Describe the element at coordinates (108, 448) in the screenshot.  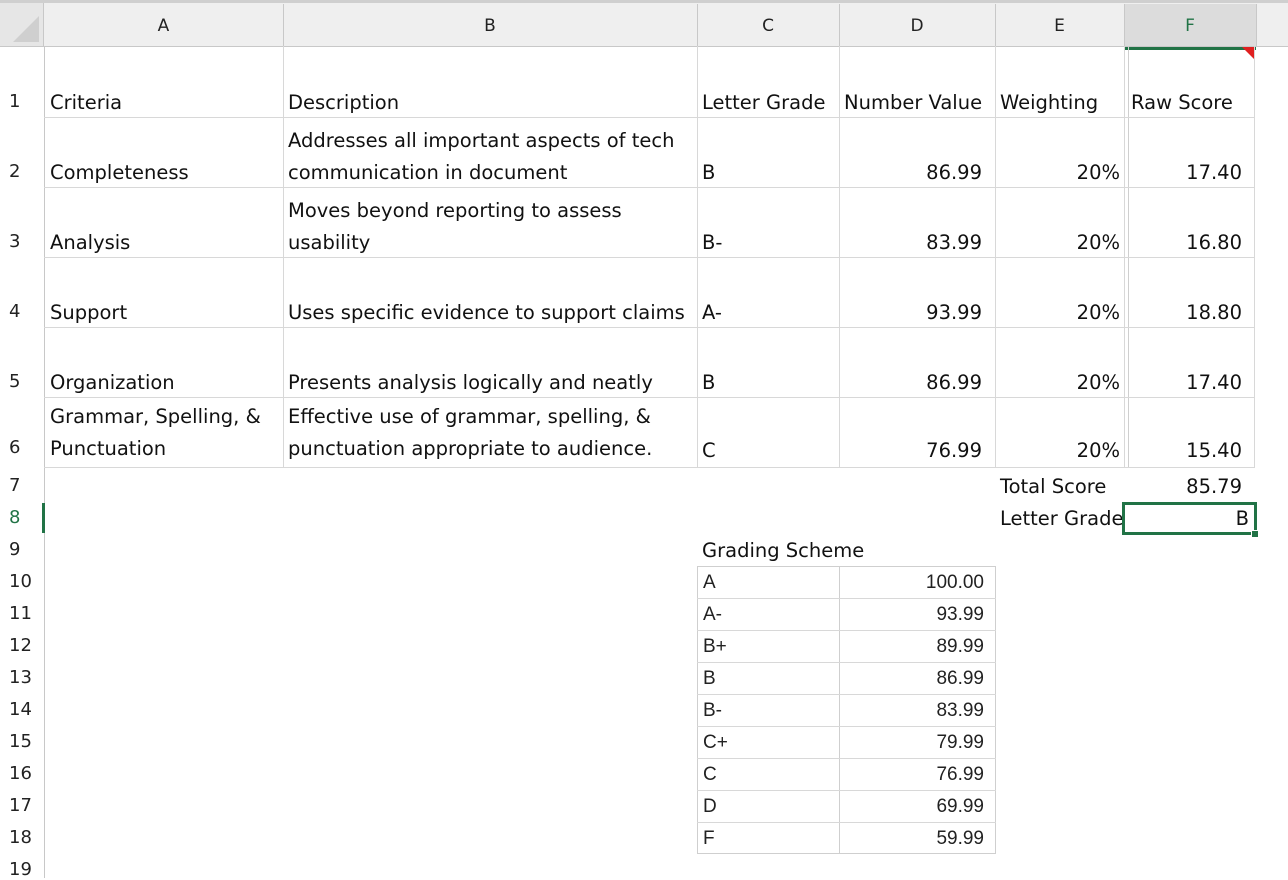
I see `criteria-name: Punctuation` at that location.